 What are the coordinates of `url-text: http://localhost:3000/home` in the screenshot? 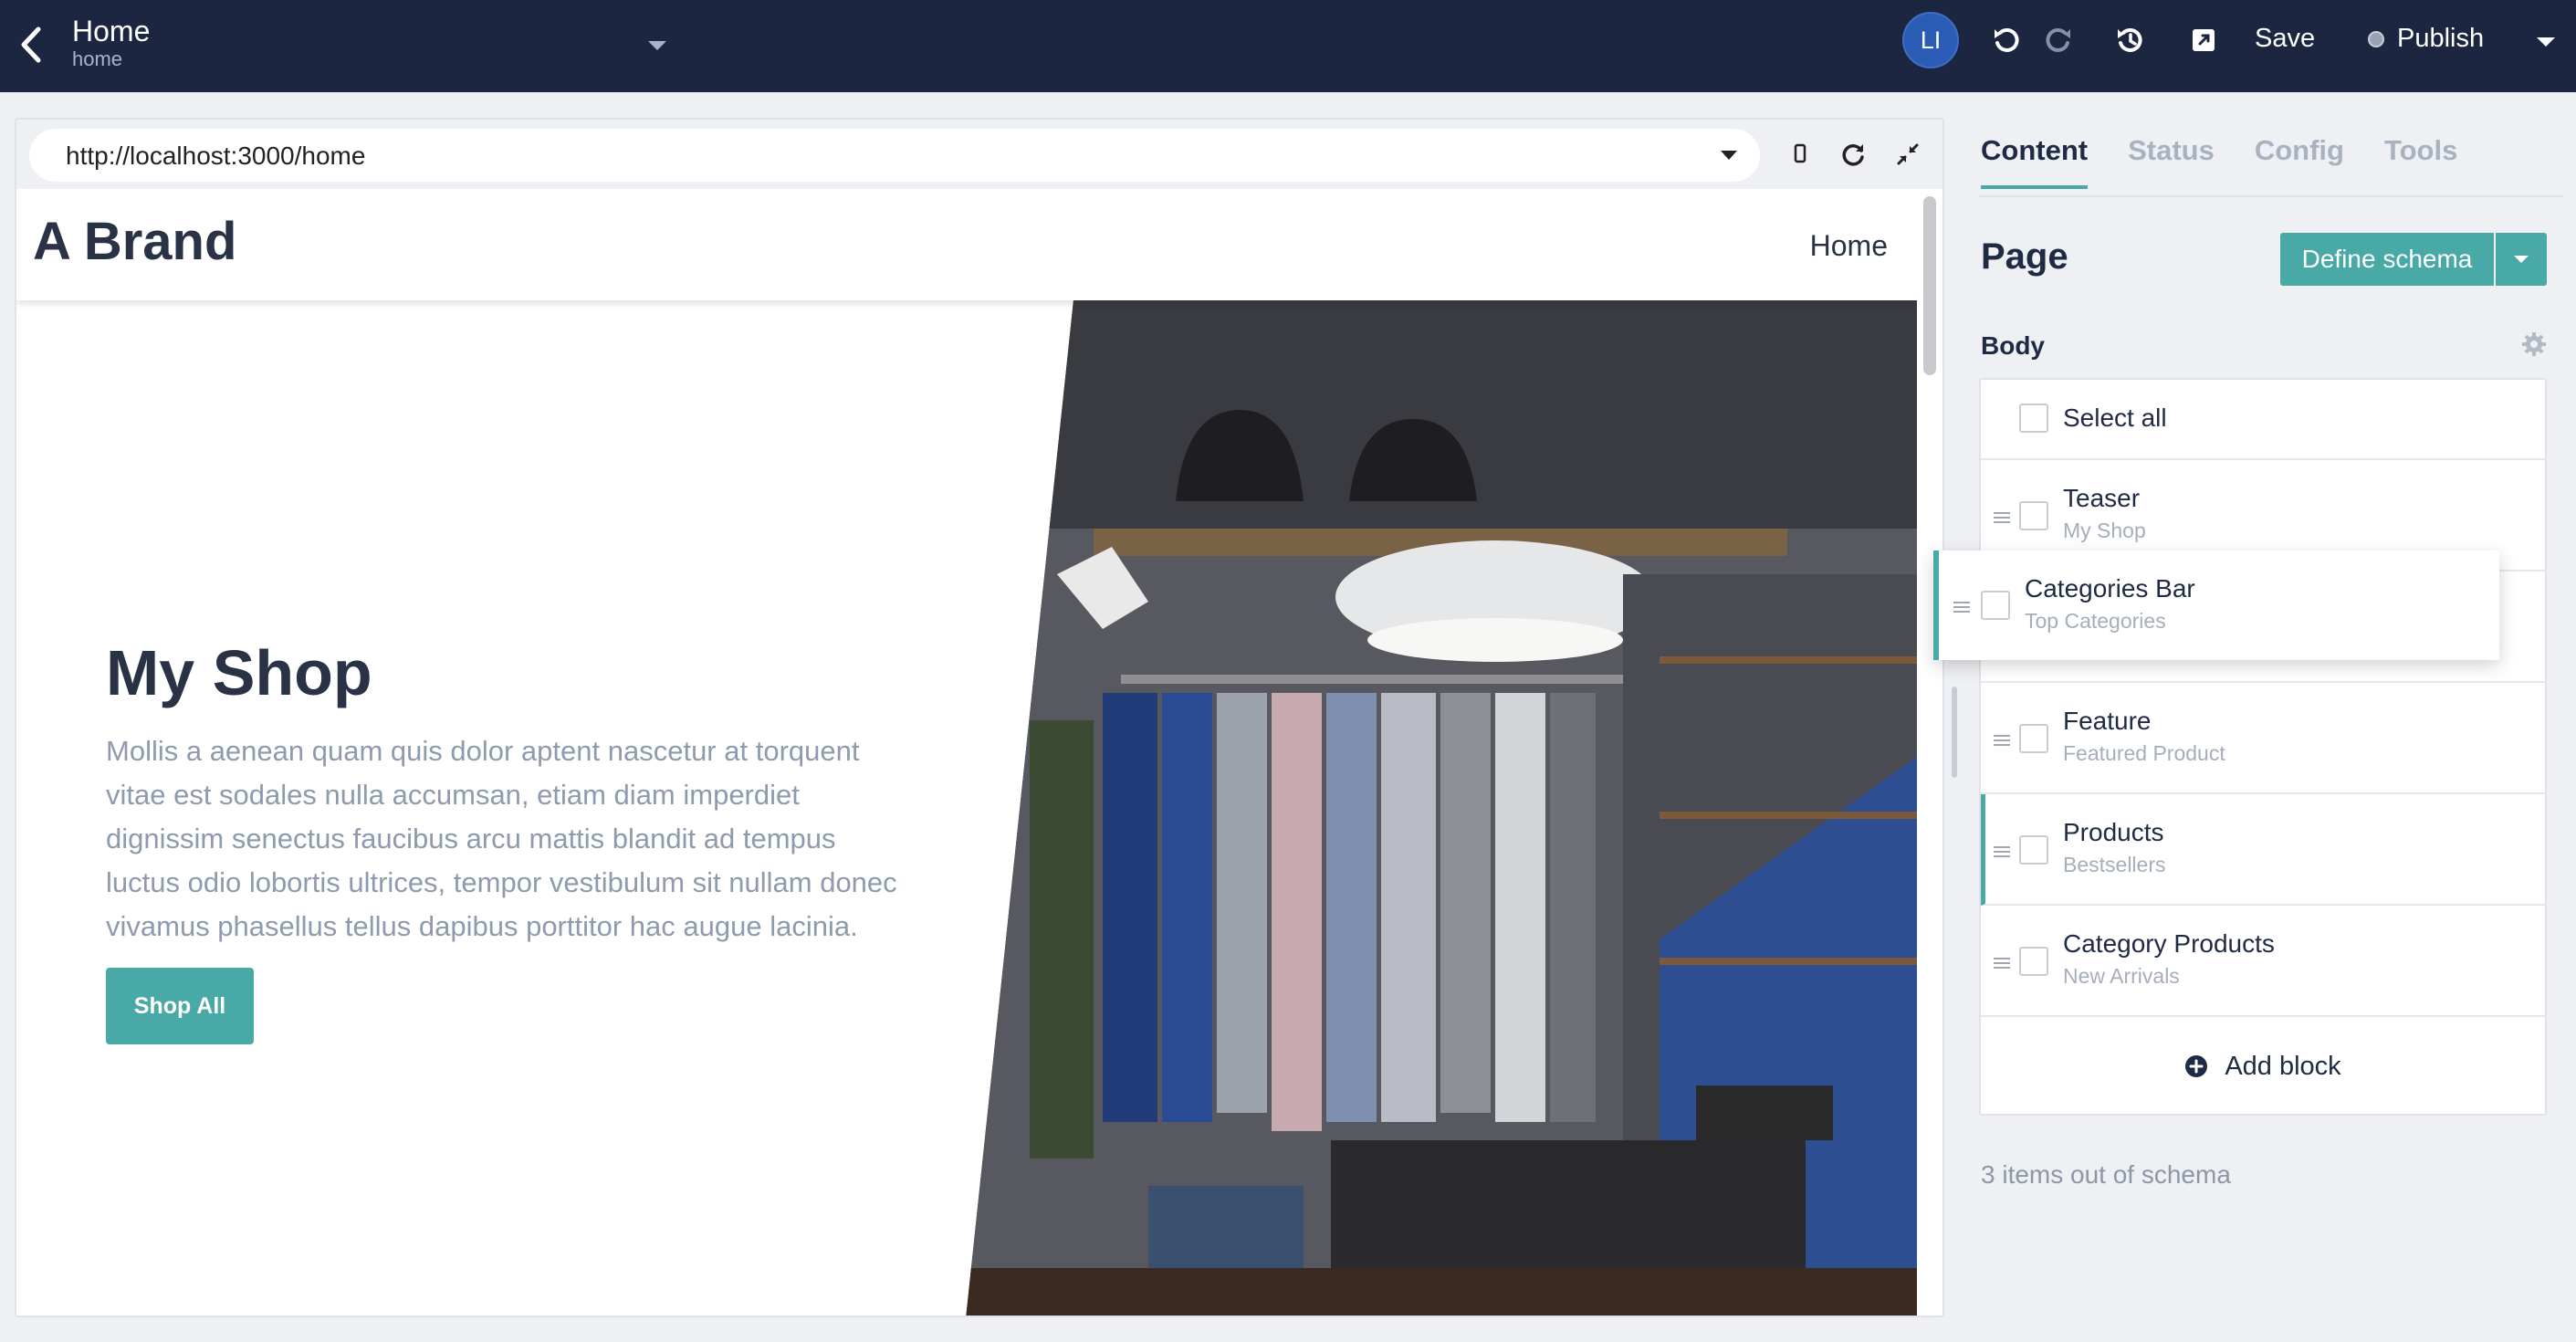 It's located at (216, 156).